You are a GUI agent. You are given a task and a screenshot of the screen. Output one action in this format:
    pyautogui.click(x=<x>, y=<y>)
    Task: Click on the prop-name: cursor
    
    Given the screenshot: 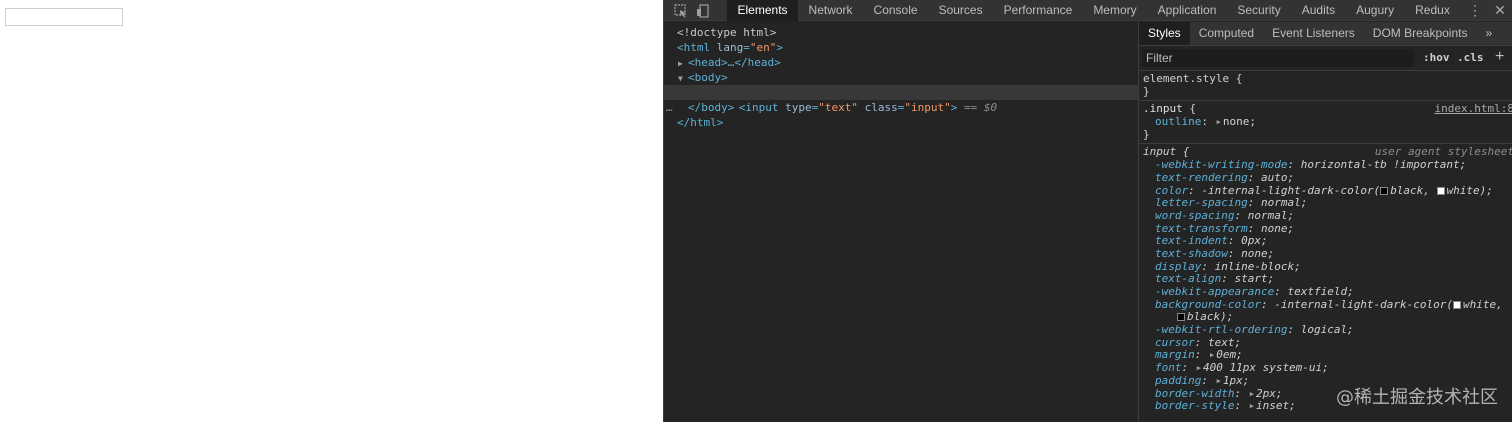 What is the action you would take?
    pyautogui.click(x=1175, y=342)
    